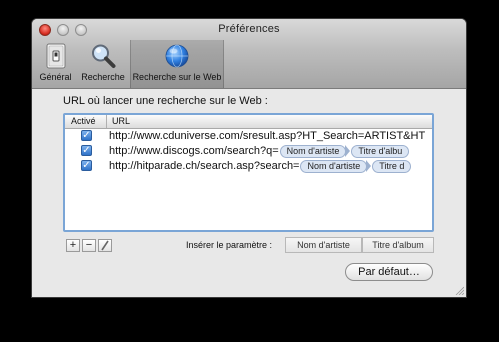 This screenshot has width=499, height=342. I want to click on toolbar-label-general: Général, so click(55, 77).